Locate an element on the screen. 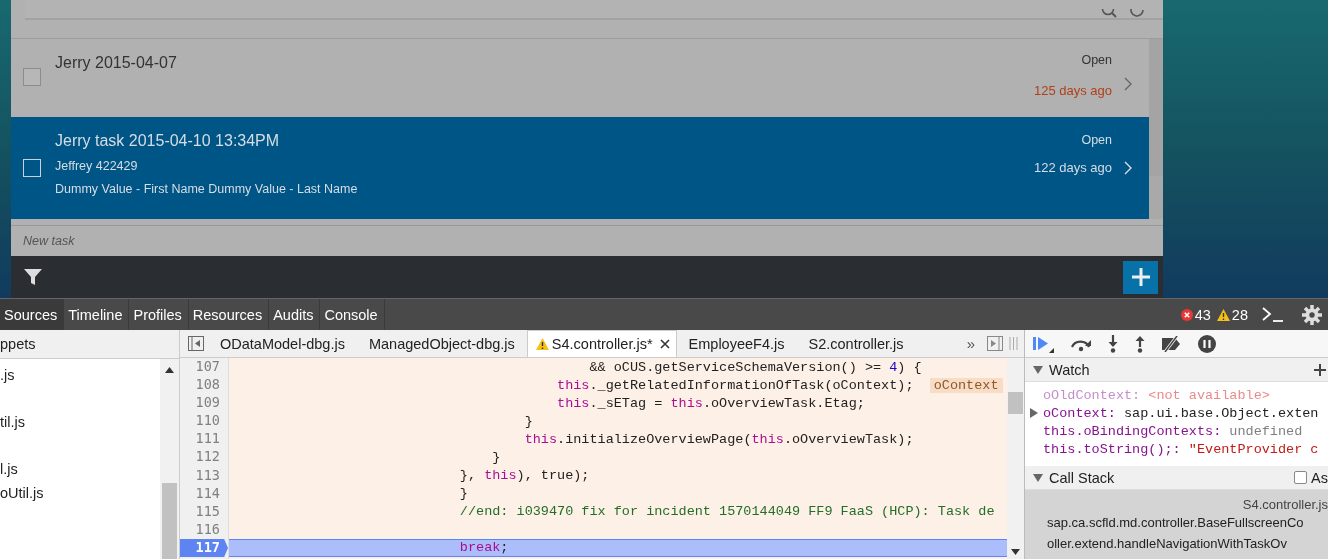 The image size is (1328, 559). frame-location: S4.controller.js is located at coordinates (1285, 504).